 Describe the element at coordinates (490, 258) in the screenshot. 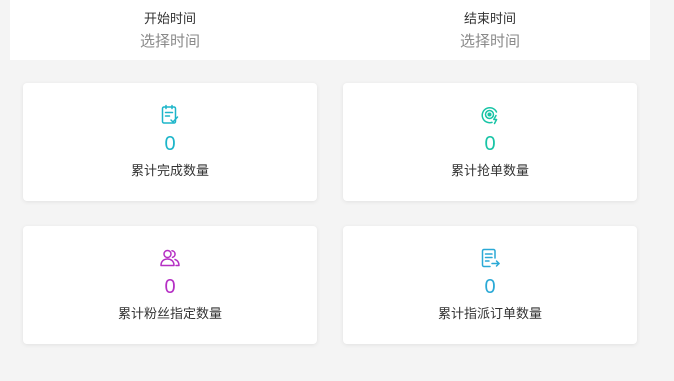

I see `assign-document-icon` at that location.